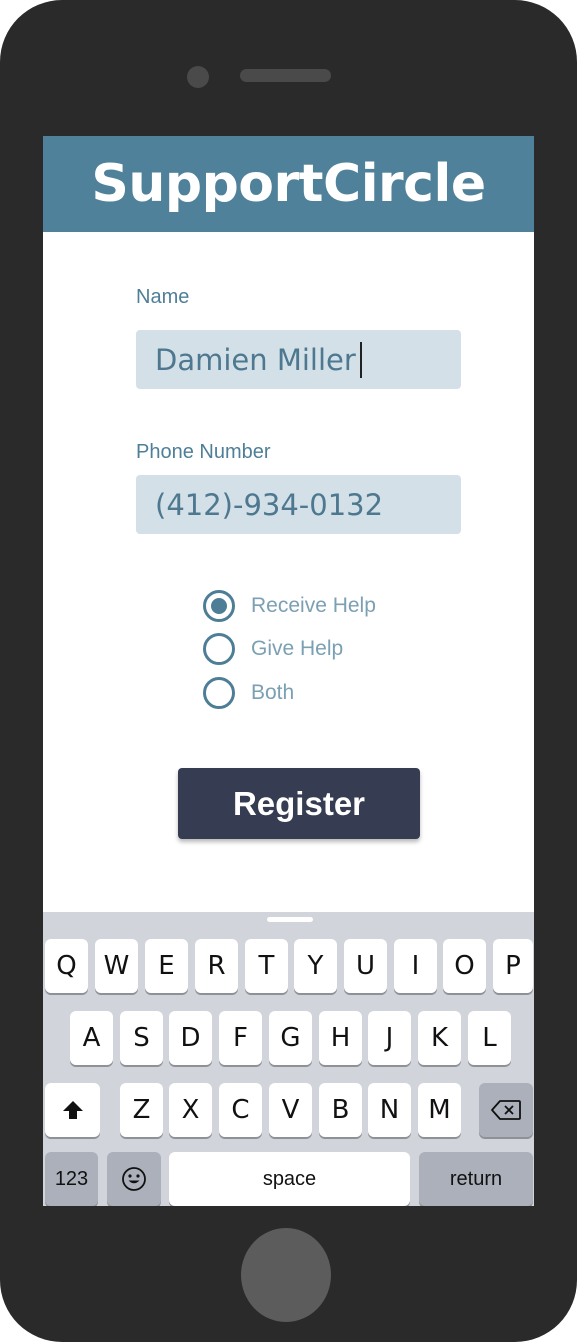 This screenshot has width=577, height=1342. What do you see at coordinates (273, 692) in the screenshot?
I see `radio-label-both: Both` at bounding box center [273, 692].